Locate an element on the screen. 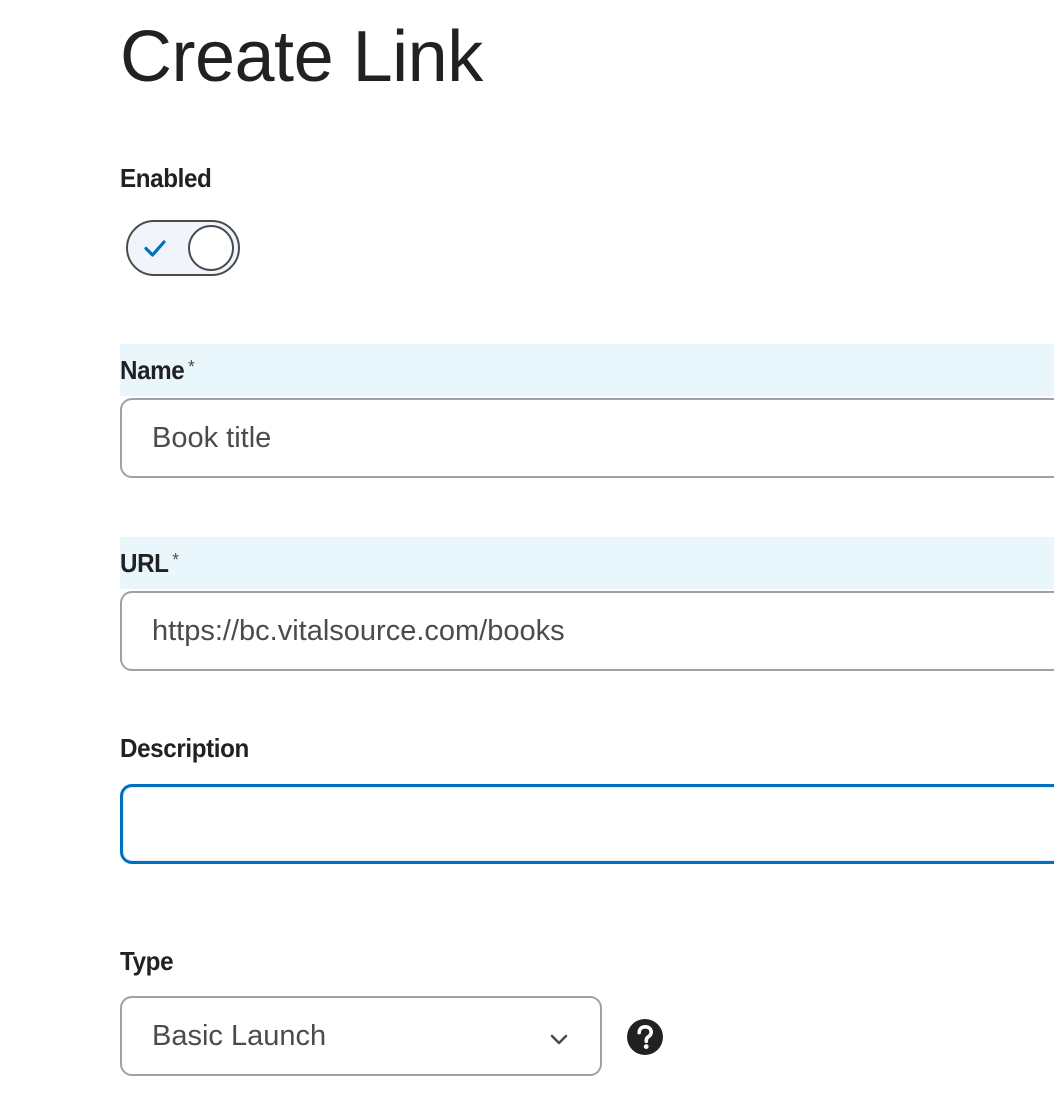 Image resolution: width=1054 pixels, height=1116 pixels. url-label-row: URL * is located at coordinates (587, 563).